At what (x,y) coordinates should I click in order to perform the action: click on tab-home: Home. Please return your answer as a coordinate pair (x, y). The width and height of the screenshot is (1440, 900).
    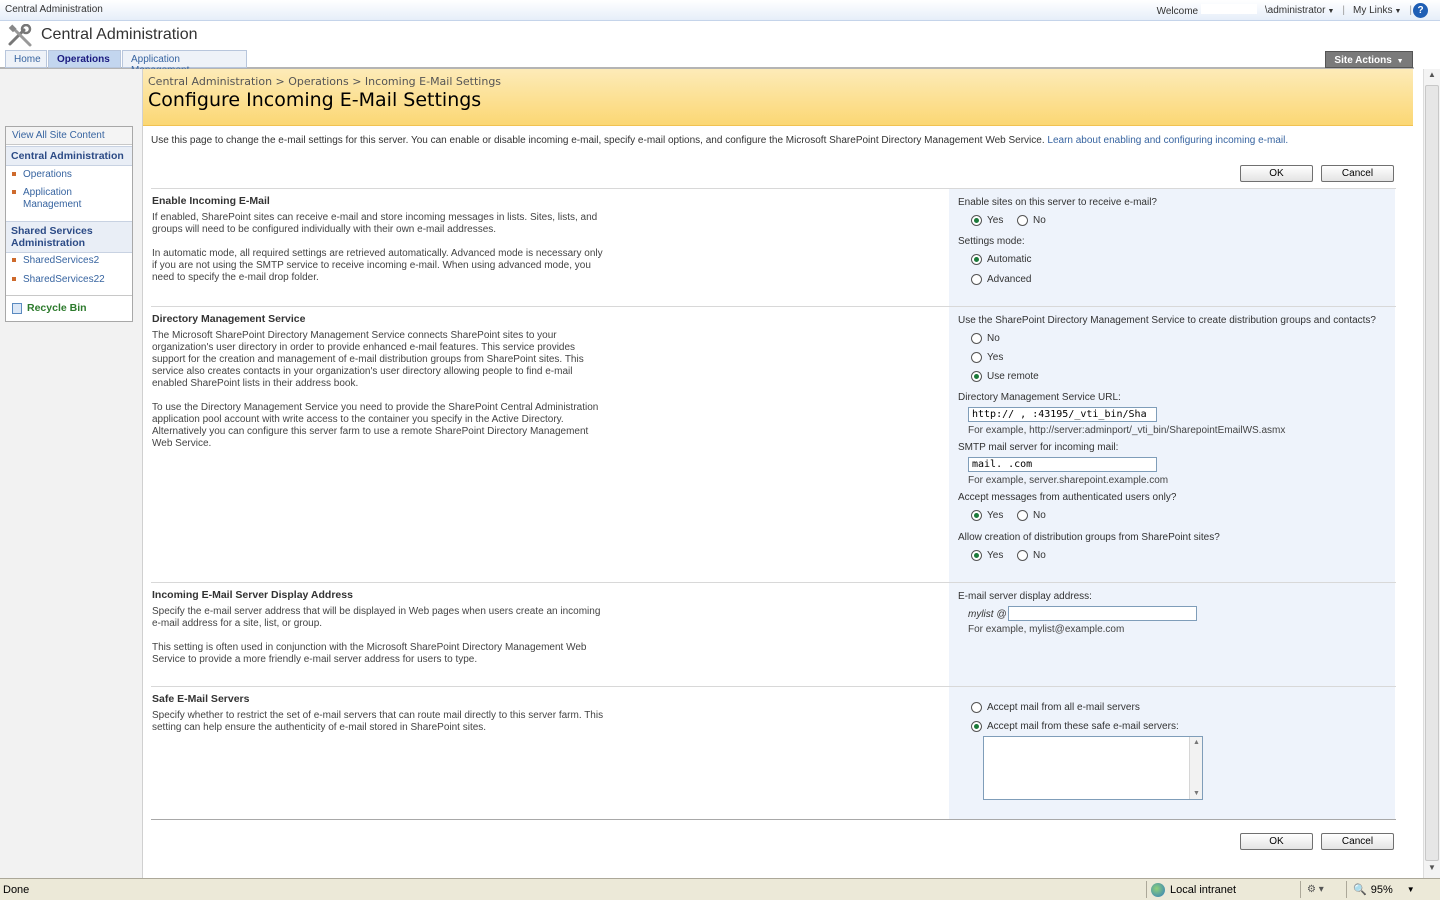
    Looking at the image, I should click on (26, 59).